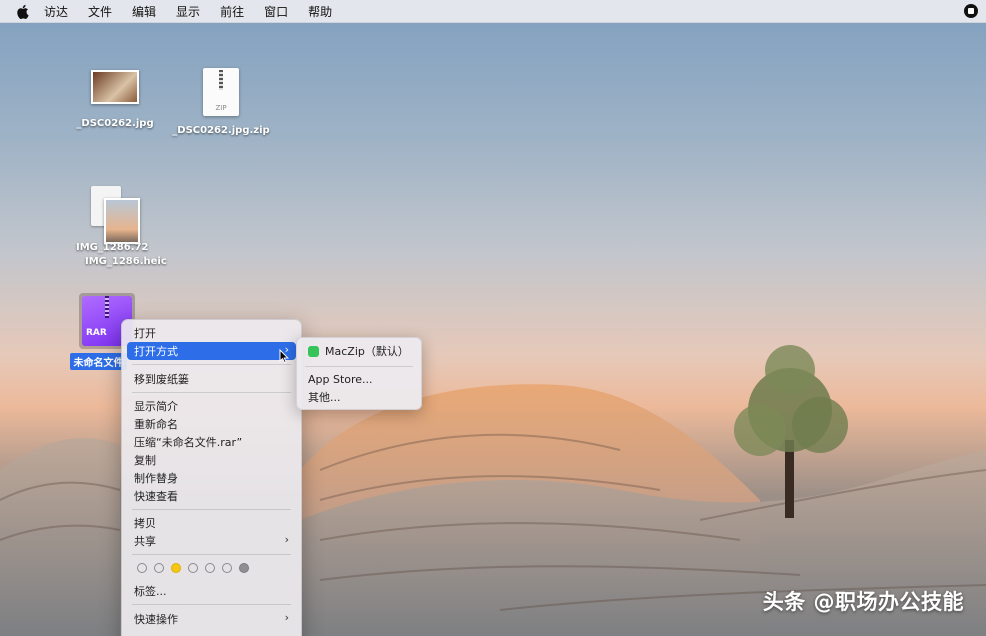 This screenshot has height=636, width=986. What do you see at coordinates (211, 541) in the screenshot?
I see `menu-item-share: 共享 ›` at bounding box center [211, 541].